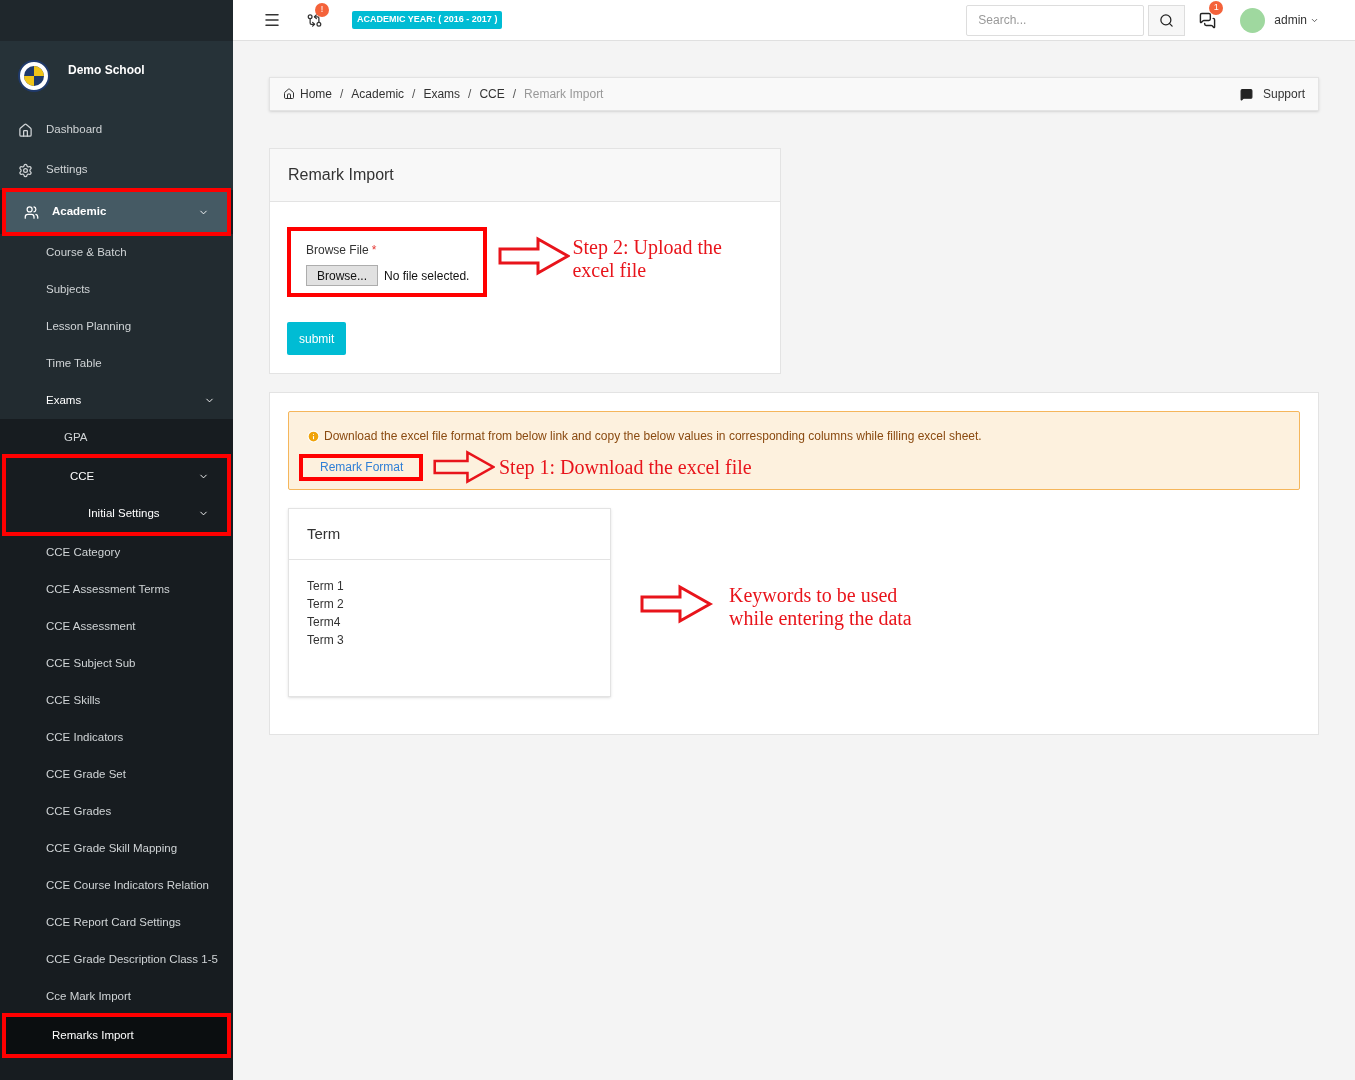  Describe the element at coordinates (116, 326) in the screenshot. I see `sidebar-item: Lesson Planning` at that location.